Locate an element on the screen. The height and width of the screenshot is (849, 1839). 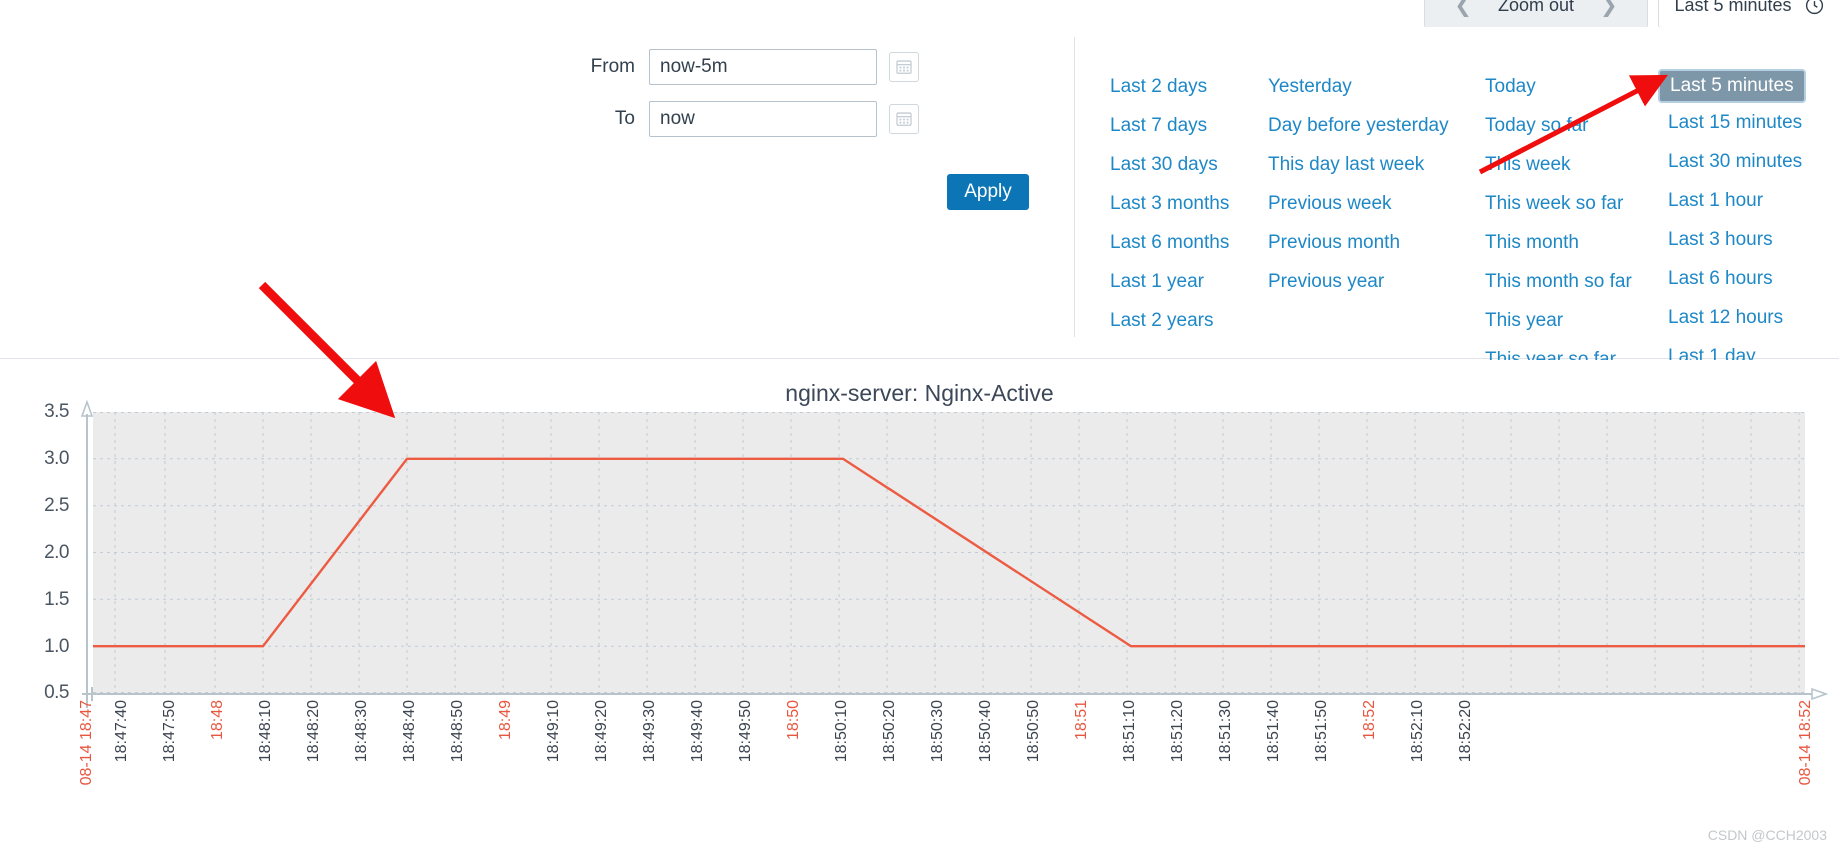
x-tick-label: 18:49 is located at coordinates (505, 720).